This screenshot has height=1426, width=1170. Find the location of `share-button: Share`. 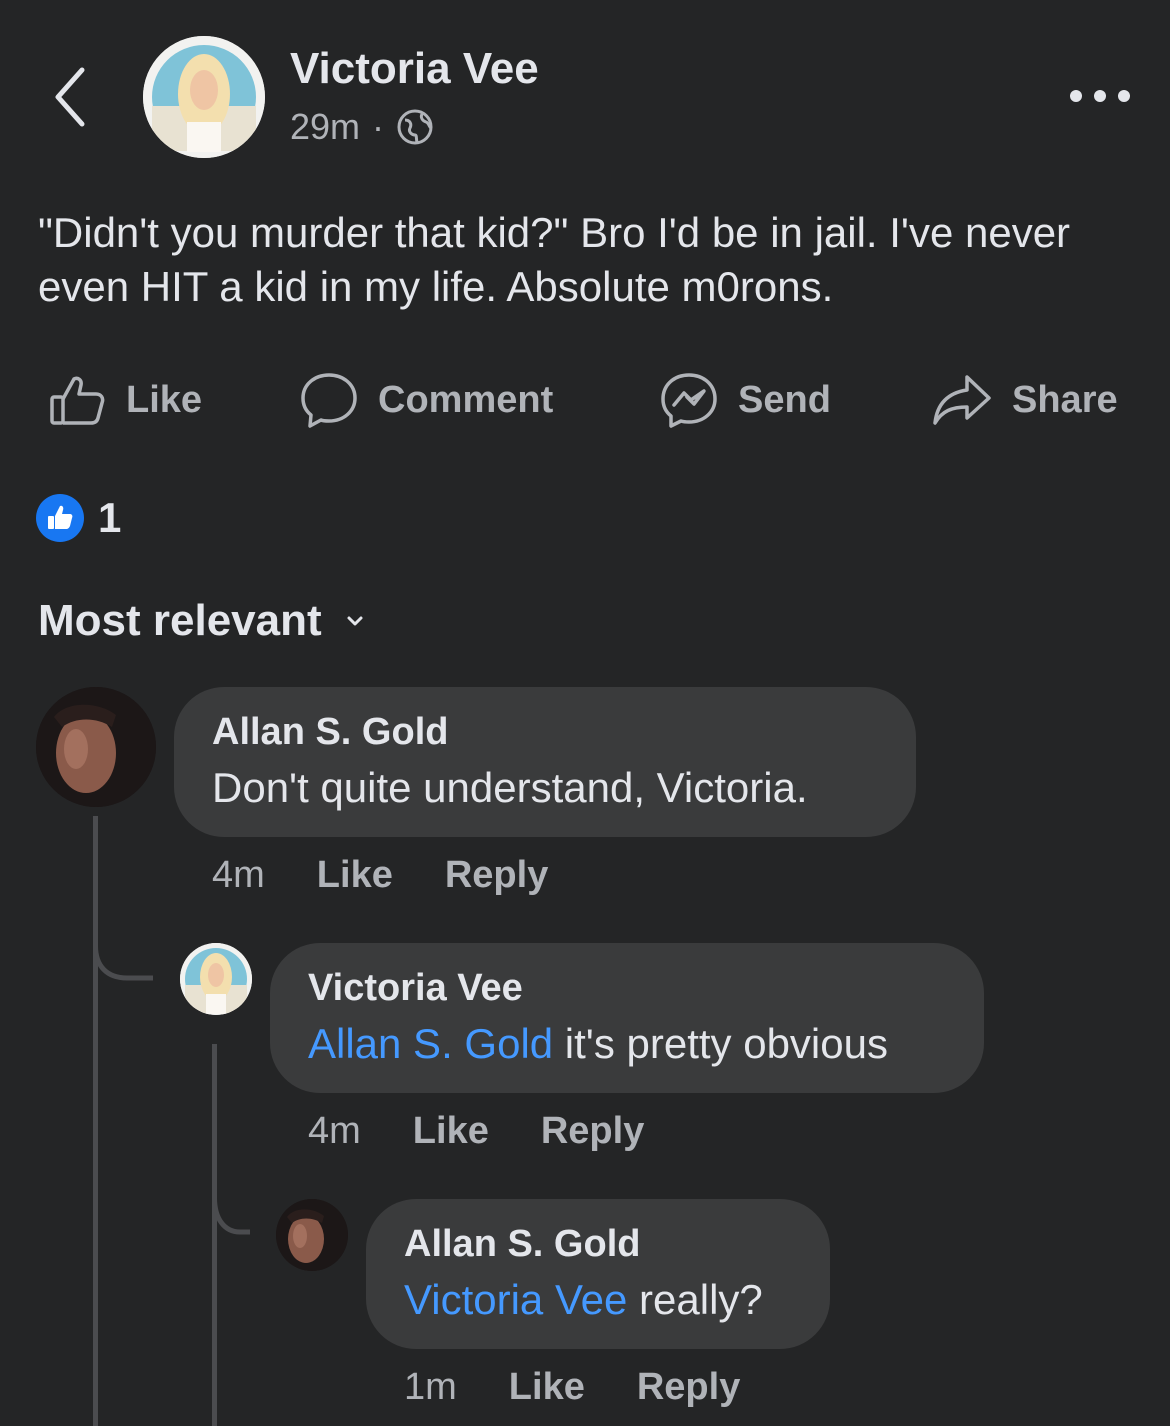

share-button: Share is located at coordinates (1025, 400).